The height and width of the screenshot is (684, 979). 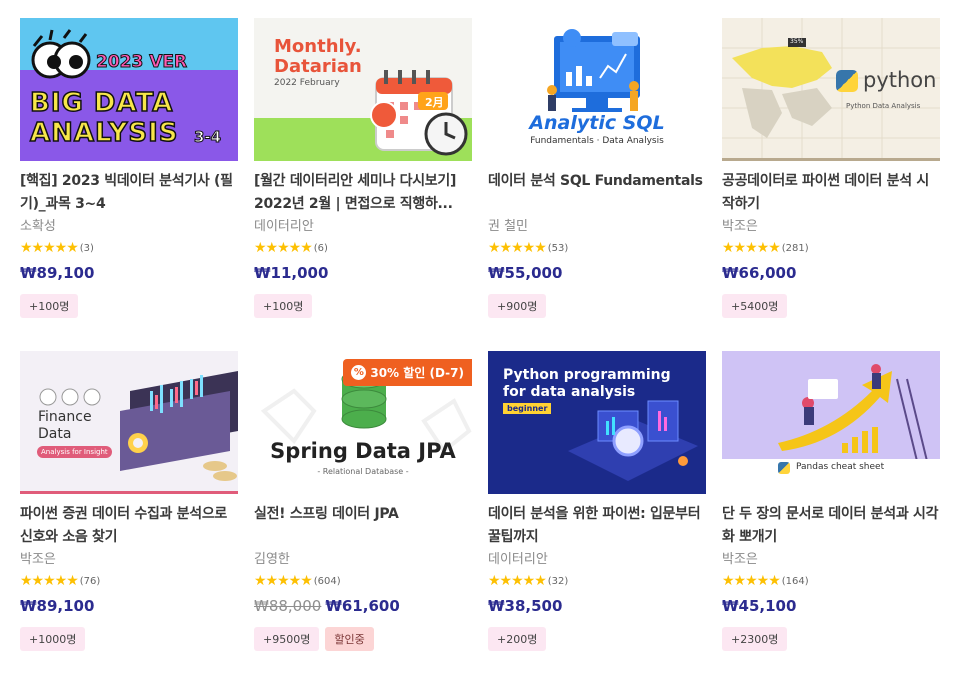 What do you see at coordinates (508, 226) in the screenshot?
I see `course-author: 권 철민` at bounding box center [508, 226].